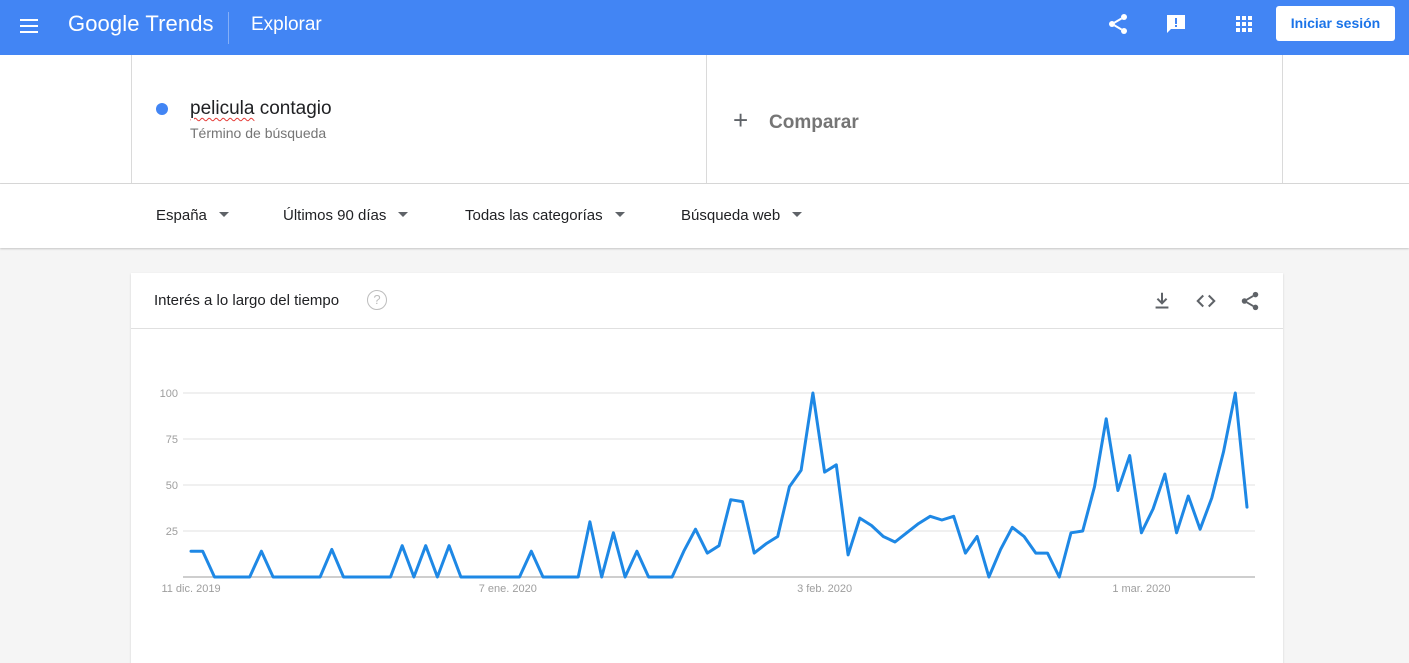 Image resolution: width=1409 pixels, height=663 pixels. I want to click on y-tick-label: 100, so click(169, 394).